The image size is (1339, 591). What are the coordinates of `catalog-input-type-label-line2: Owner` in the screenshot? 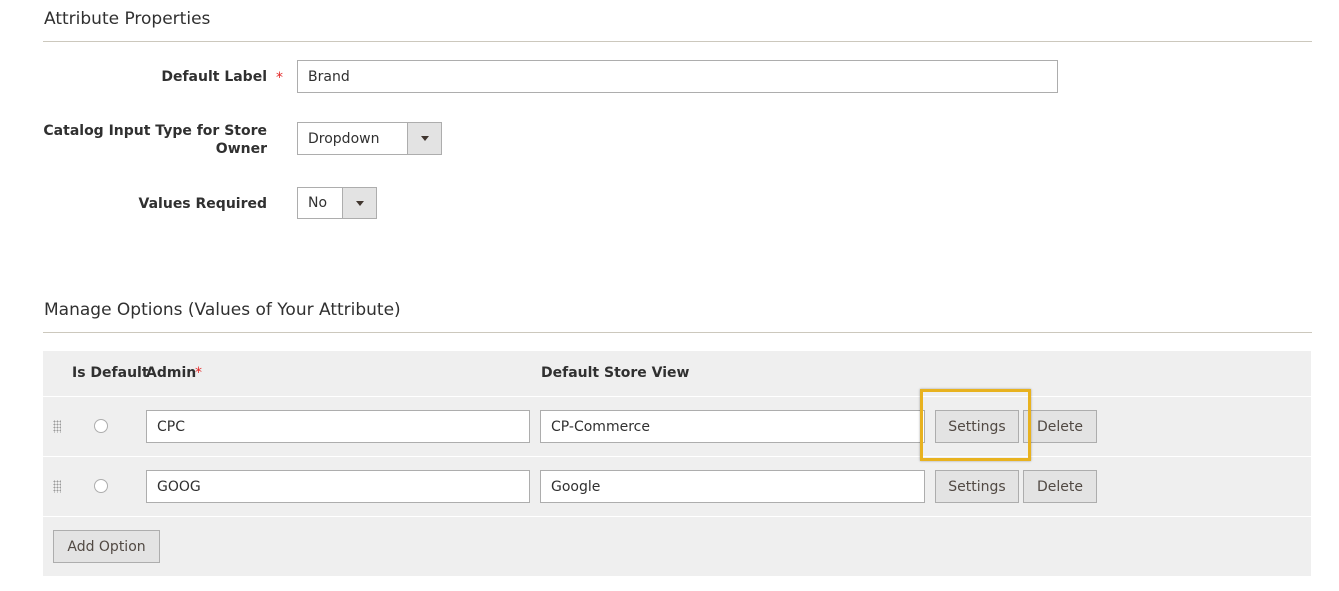 It's located at (241, 149).